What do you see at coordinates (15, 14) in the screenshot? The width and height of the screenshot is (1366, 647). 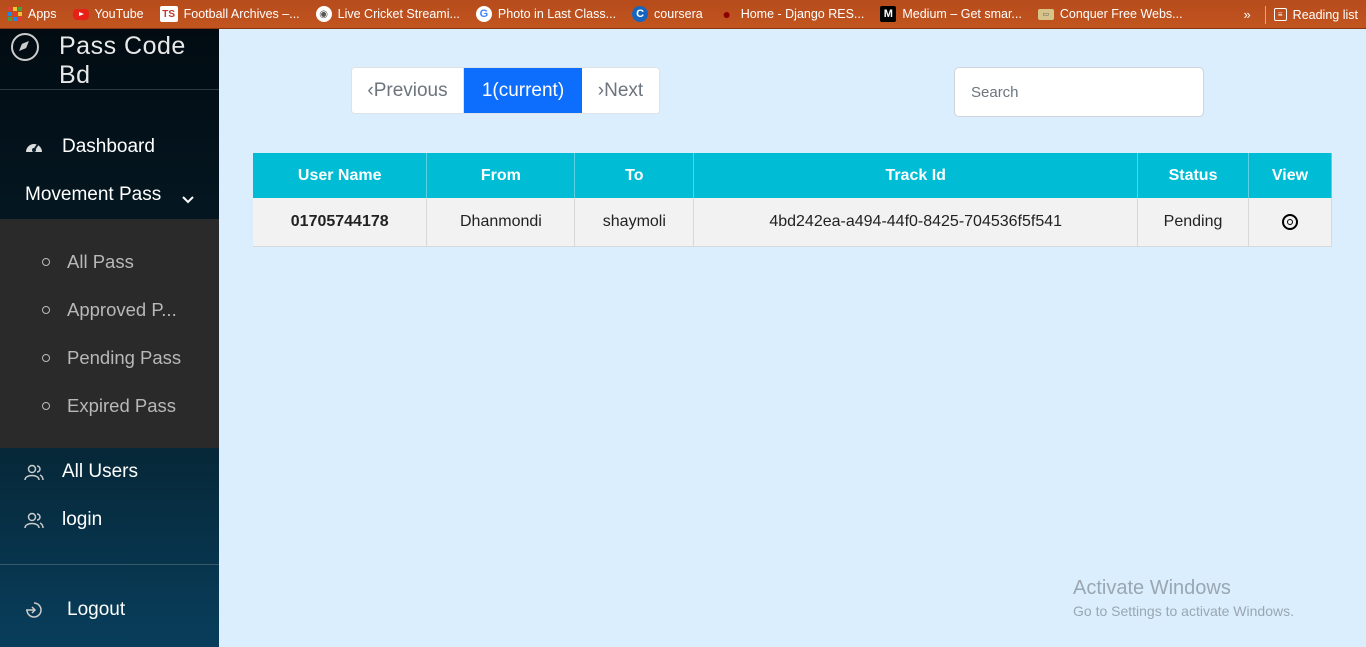 I see `apps-grid-icon` at bounding box center [15, 14].